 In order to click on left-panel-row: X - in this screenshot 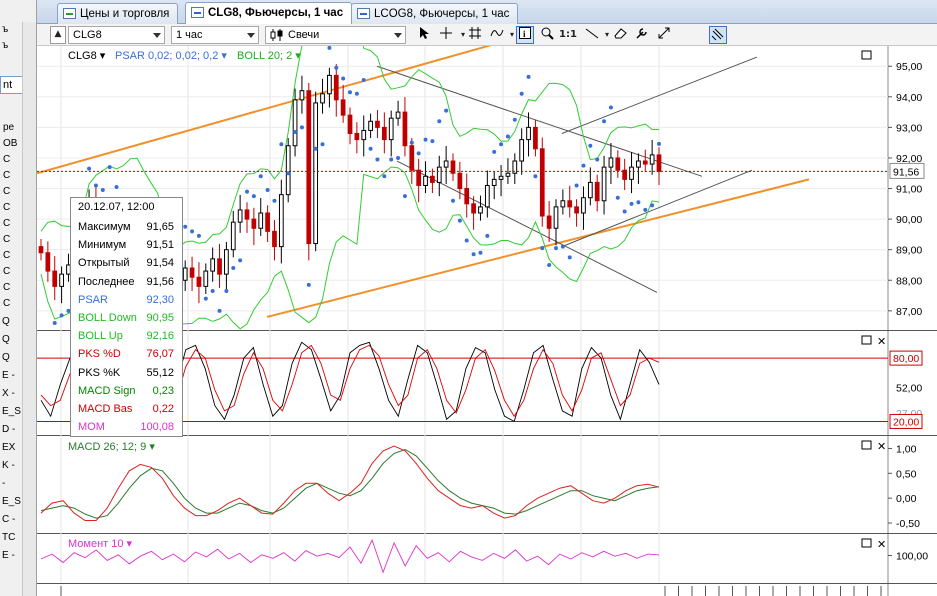, I will do `click(8, 393)`.